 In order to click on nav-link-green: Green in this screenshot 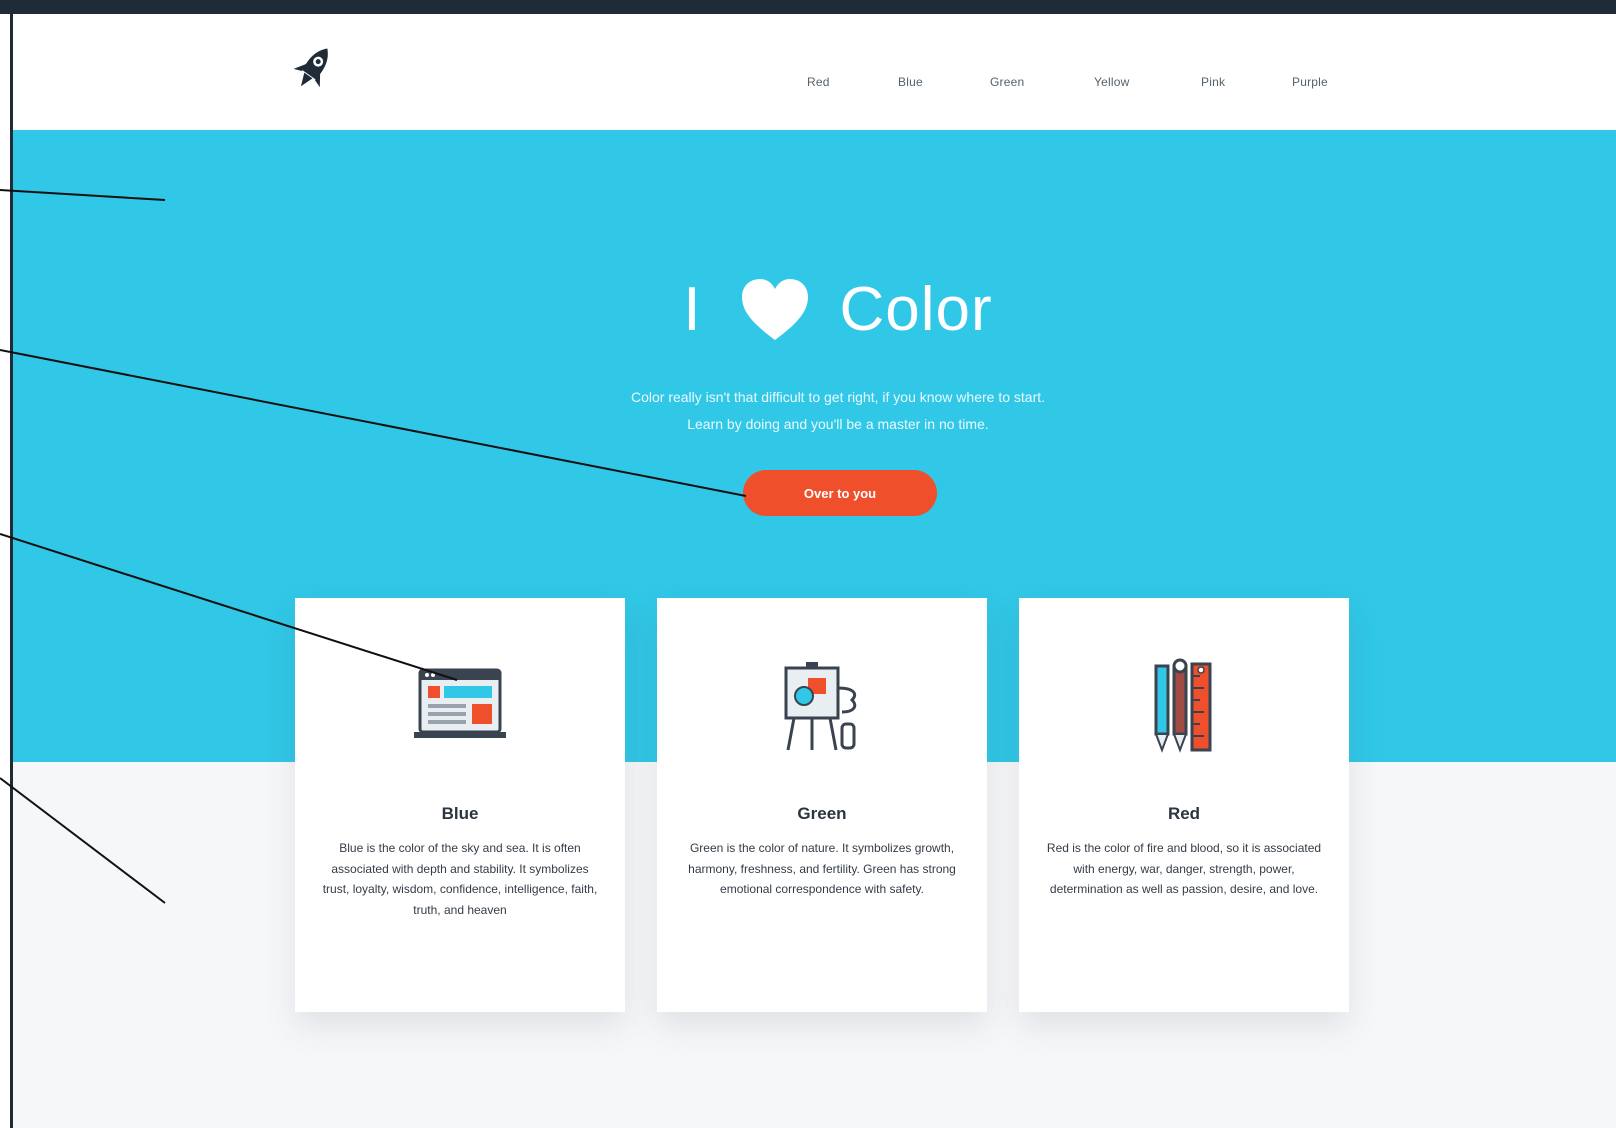, I will do `click(1007, 82)`.